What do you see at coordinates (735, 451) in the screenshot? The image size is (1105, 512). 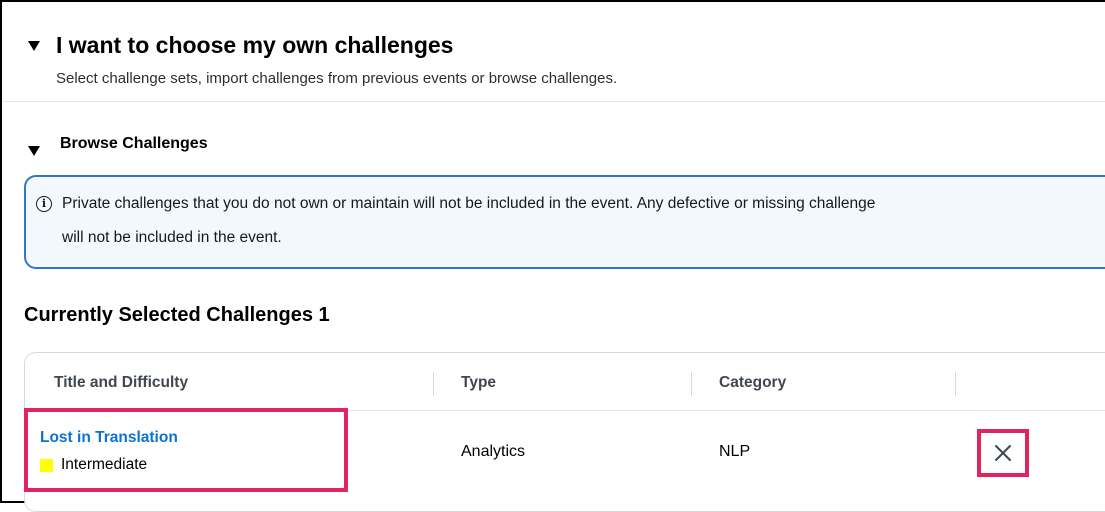 I see `challenge-category: NLP` at bounding box center [735, 451].